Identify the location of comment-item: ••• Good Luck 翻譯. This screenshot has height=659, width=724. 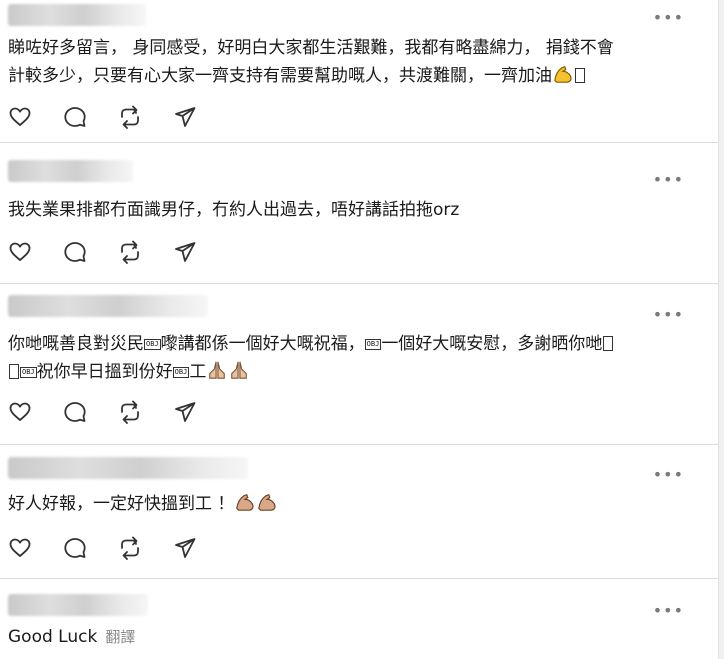
(359, 619).